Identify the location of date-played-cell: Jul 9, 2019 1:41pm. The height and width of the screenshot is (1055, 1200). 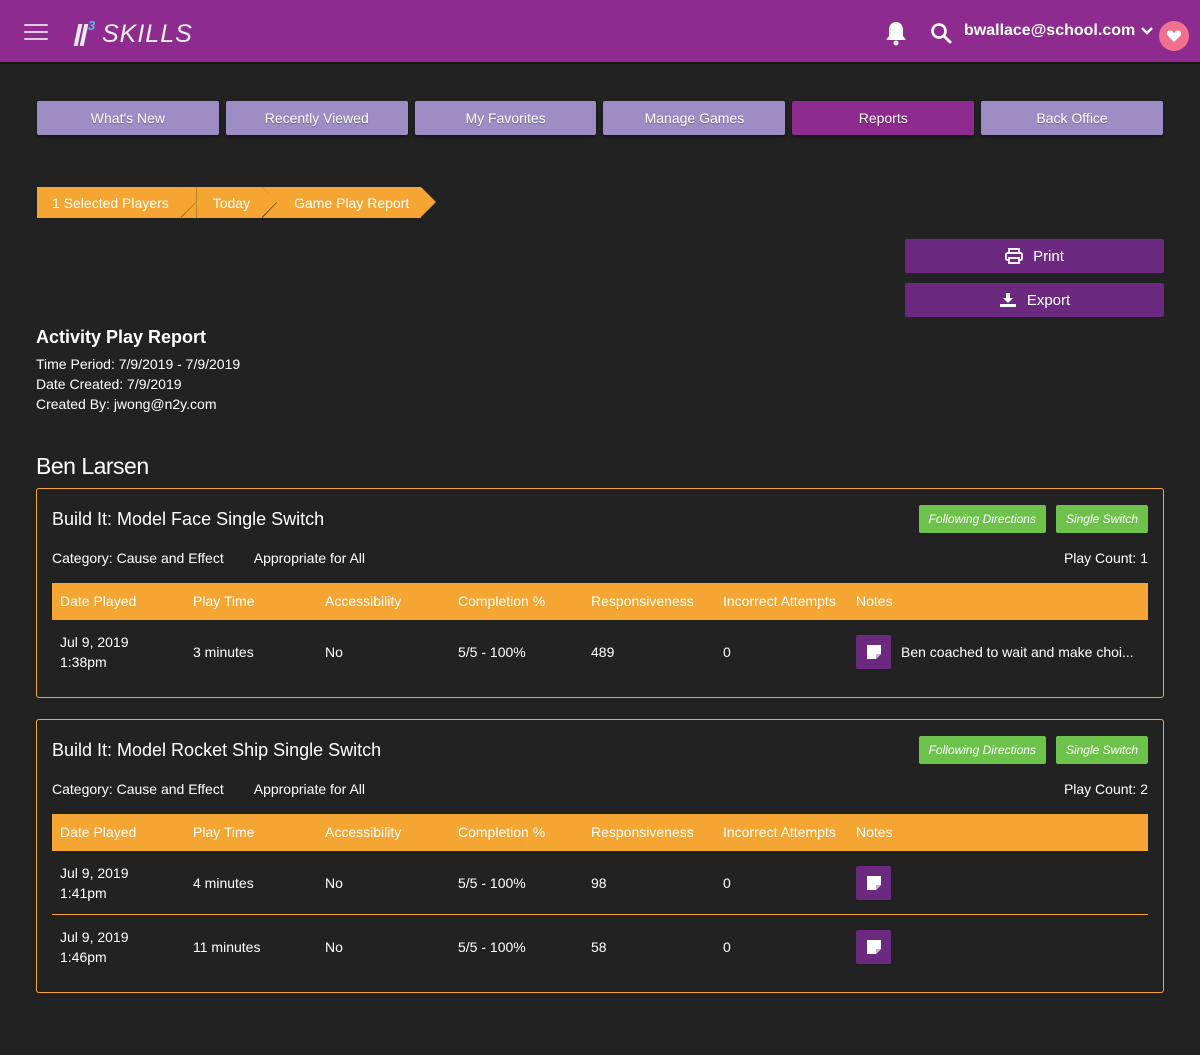
(94, 883).